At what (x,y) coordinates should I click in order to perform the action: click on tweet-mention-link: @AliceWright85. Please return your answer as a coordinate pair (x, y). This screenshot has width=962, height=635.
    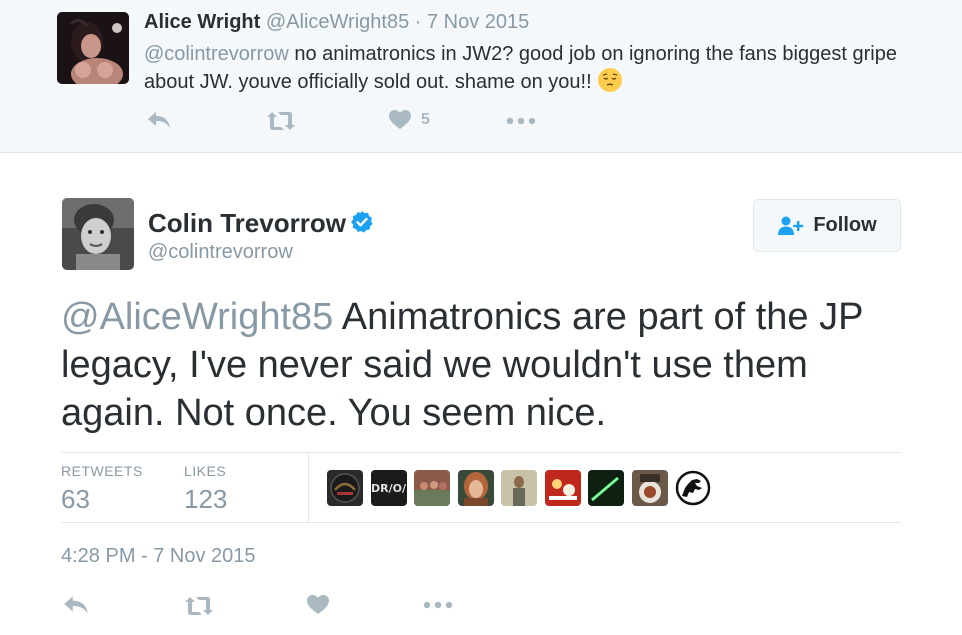
    Looking at the image, I should click on (197, 317).